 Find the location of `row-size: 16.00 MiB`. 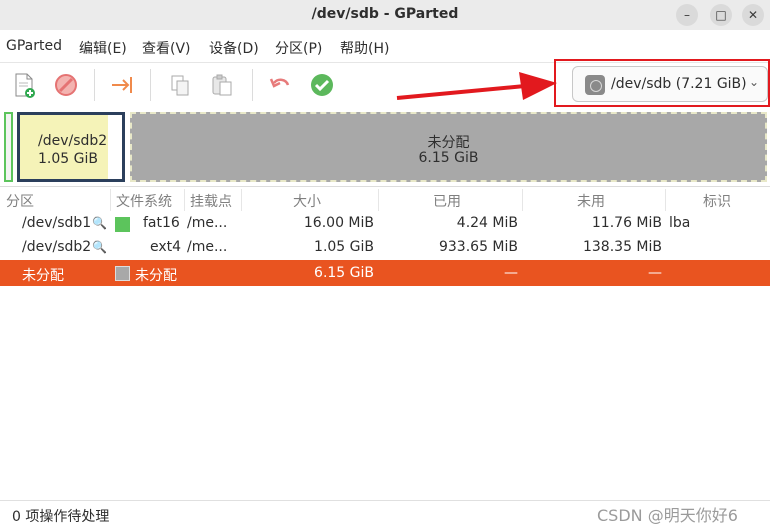

row-size: 16.00 MiB is located at coordinates (338, 223).